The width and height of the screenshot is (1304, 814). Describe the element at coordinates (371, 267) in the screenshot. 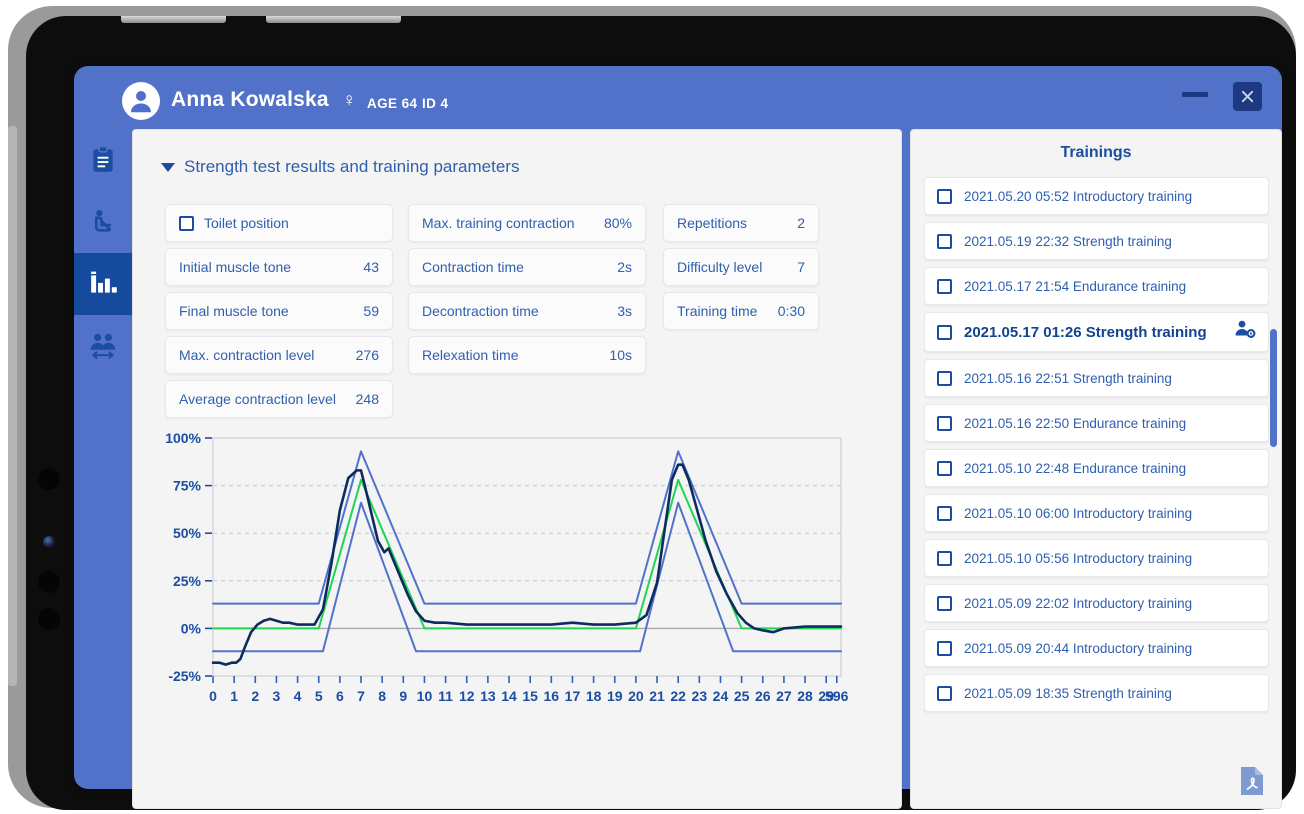

I see `parameter-value: 43` at that location.